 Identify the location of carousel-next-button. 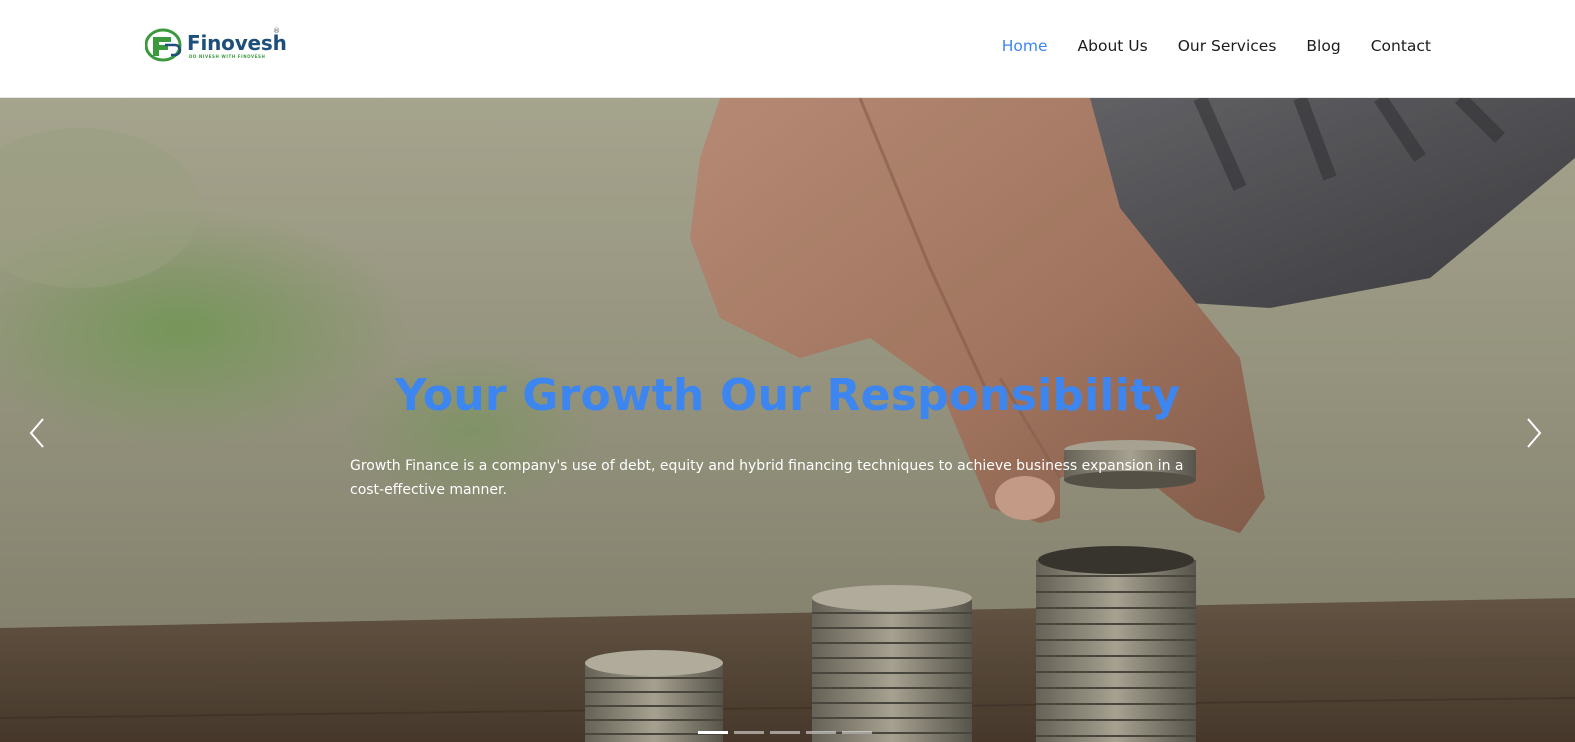
(1533, 433).